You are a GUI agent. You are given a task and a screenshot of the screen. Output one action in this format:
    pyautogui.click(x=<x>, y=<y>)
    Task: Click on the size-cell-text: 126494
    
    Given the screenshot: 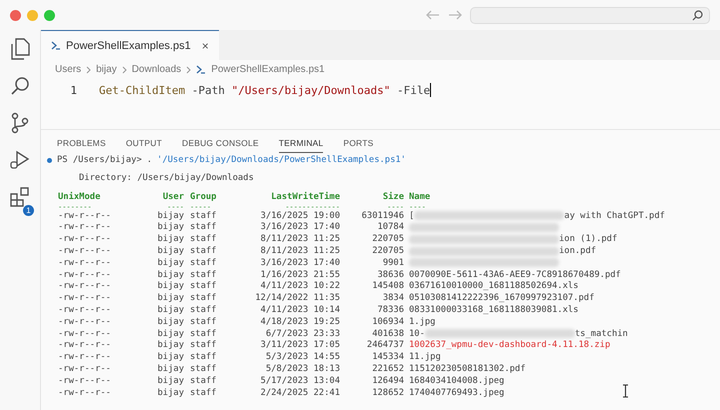 What is the action you would take?
    pyautogui.click(x=387, y=381)
    